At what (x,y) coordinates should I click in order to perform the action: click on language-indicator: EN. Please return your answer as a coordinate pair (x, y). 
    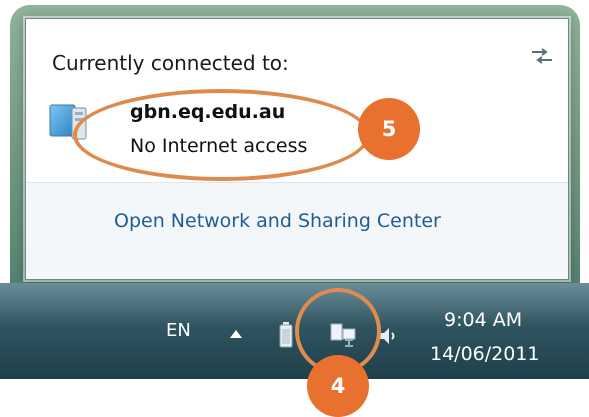
    Looking at the image, I should click on (178, 330).